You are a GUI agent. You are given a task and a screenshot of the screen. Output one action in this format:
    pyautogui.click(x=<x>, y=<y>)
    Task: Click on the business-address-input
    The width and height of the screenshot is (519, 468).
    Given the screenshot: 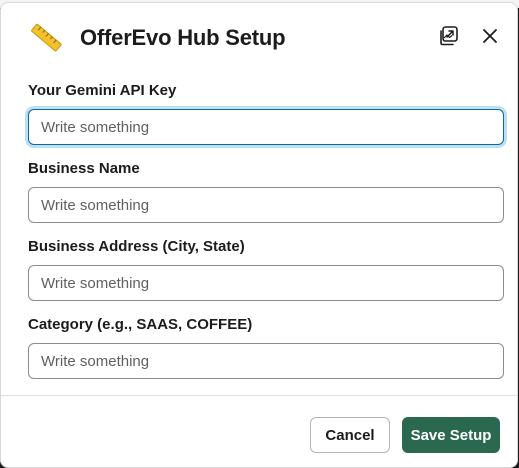 What is the action you would take?
    pyautogui.click(x=266, y=283)
    